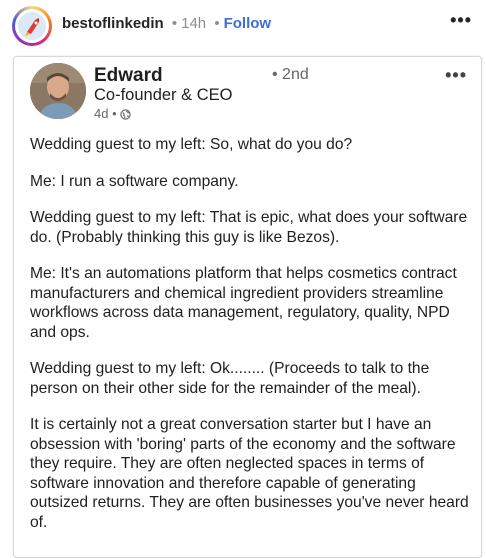  I want to click on avatar-ring-inner, so click(32, 26).